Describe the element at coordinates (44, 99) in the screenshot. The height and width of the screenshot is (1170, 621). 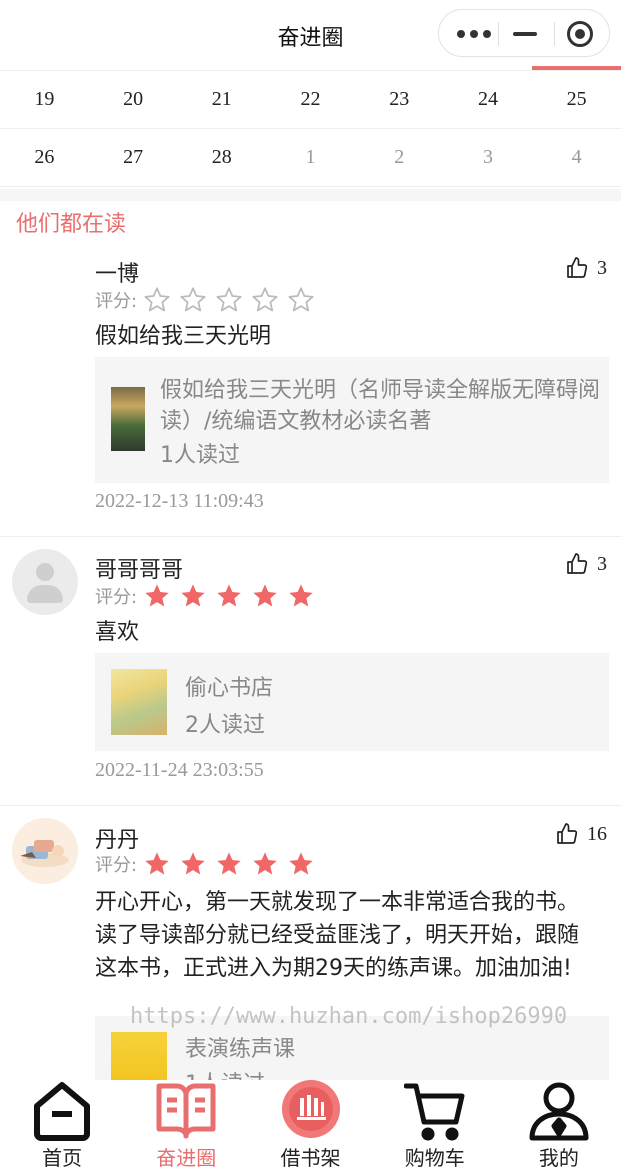
I see `calendar-day: 19` at that location.